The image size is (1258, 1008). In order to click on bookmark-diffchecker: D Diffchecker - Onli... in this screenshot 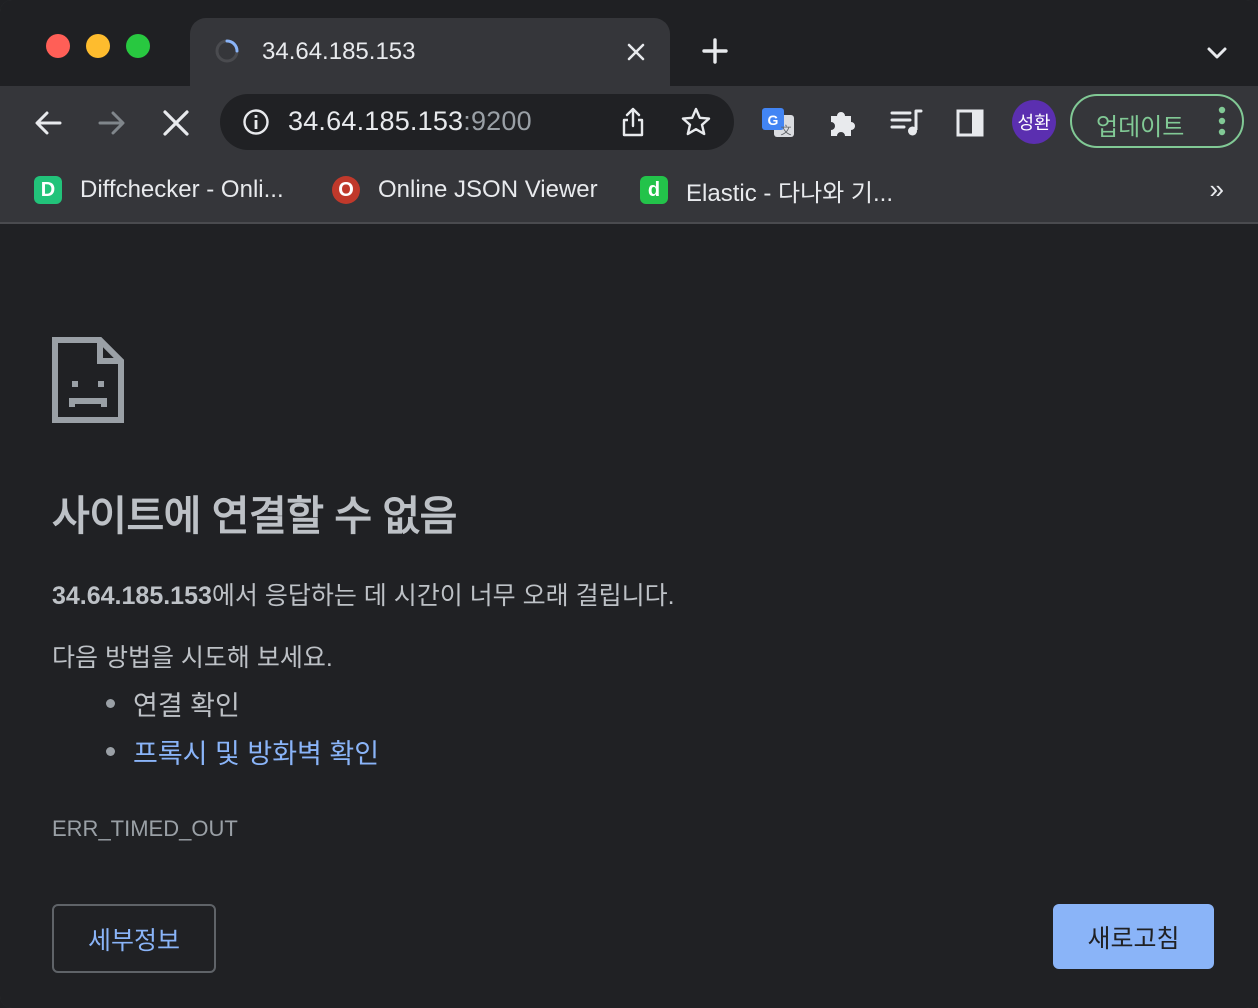, I will do `click(159, 190)`.